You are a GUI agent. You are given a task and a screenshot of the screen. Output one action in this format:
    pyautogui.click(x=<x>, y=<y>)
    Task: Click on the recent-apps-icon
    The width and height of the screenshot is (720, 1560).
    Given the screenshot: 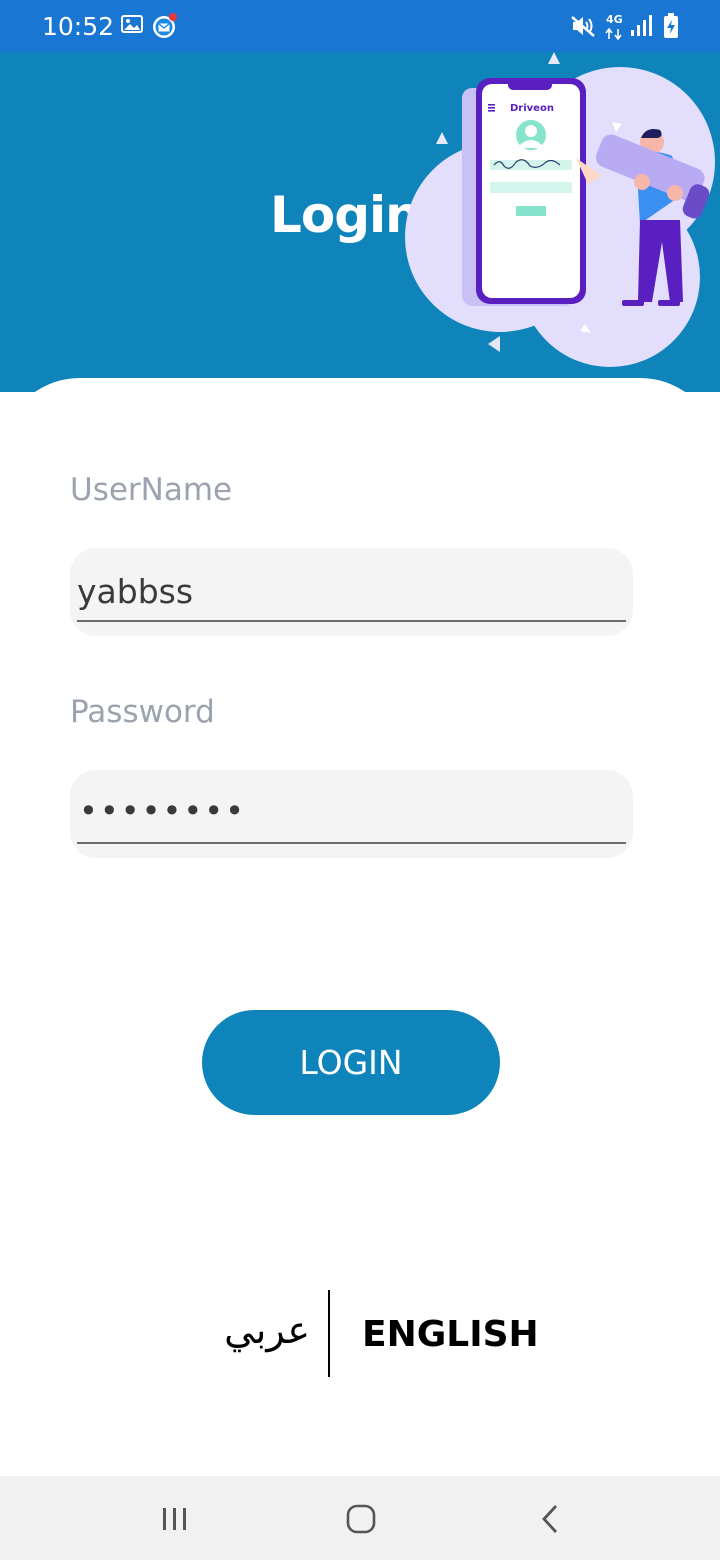 What is the action you would take?
    pyautogui.click(x=175, y=1519)
    